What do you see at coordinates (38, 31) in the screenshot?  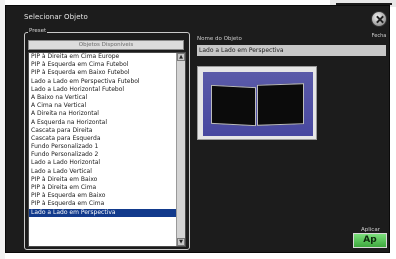 I see `preset-panel-label: Preset` at bounding box center [38, 31].